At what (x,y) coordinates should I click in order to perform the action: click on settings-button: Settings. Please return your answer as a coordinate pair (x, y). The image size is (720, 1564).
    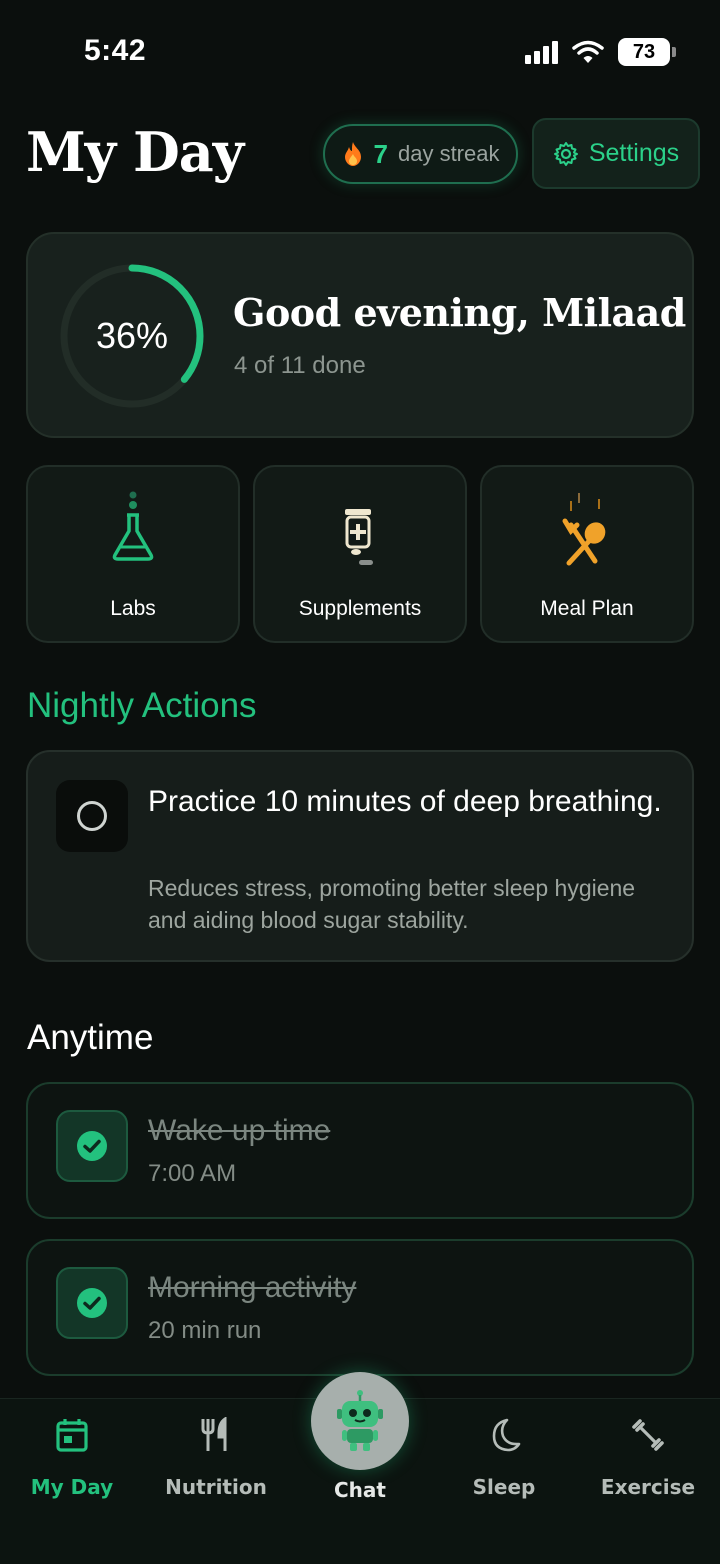
    Looking at the image, I should click on (616, 153).